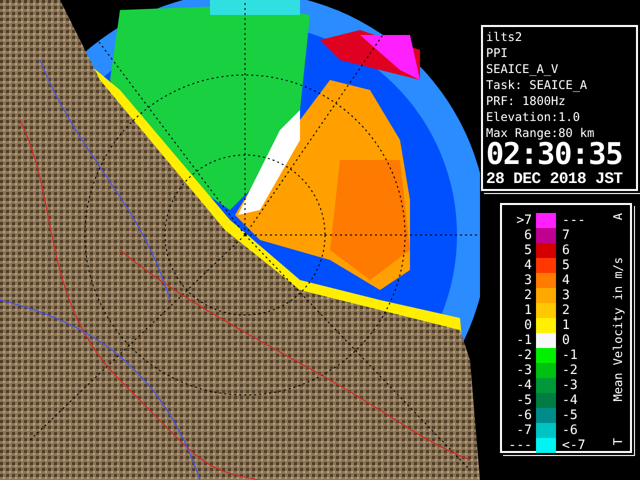 This screenshot has width=640, height=480. I want to click on legend-title: Mean Velocity in m/s, so click(618, 329).